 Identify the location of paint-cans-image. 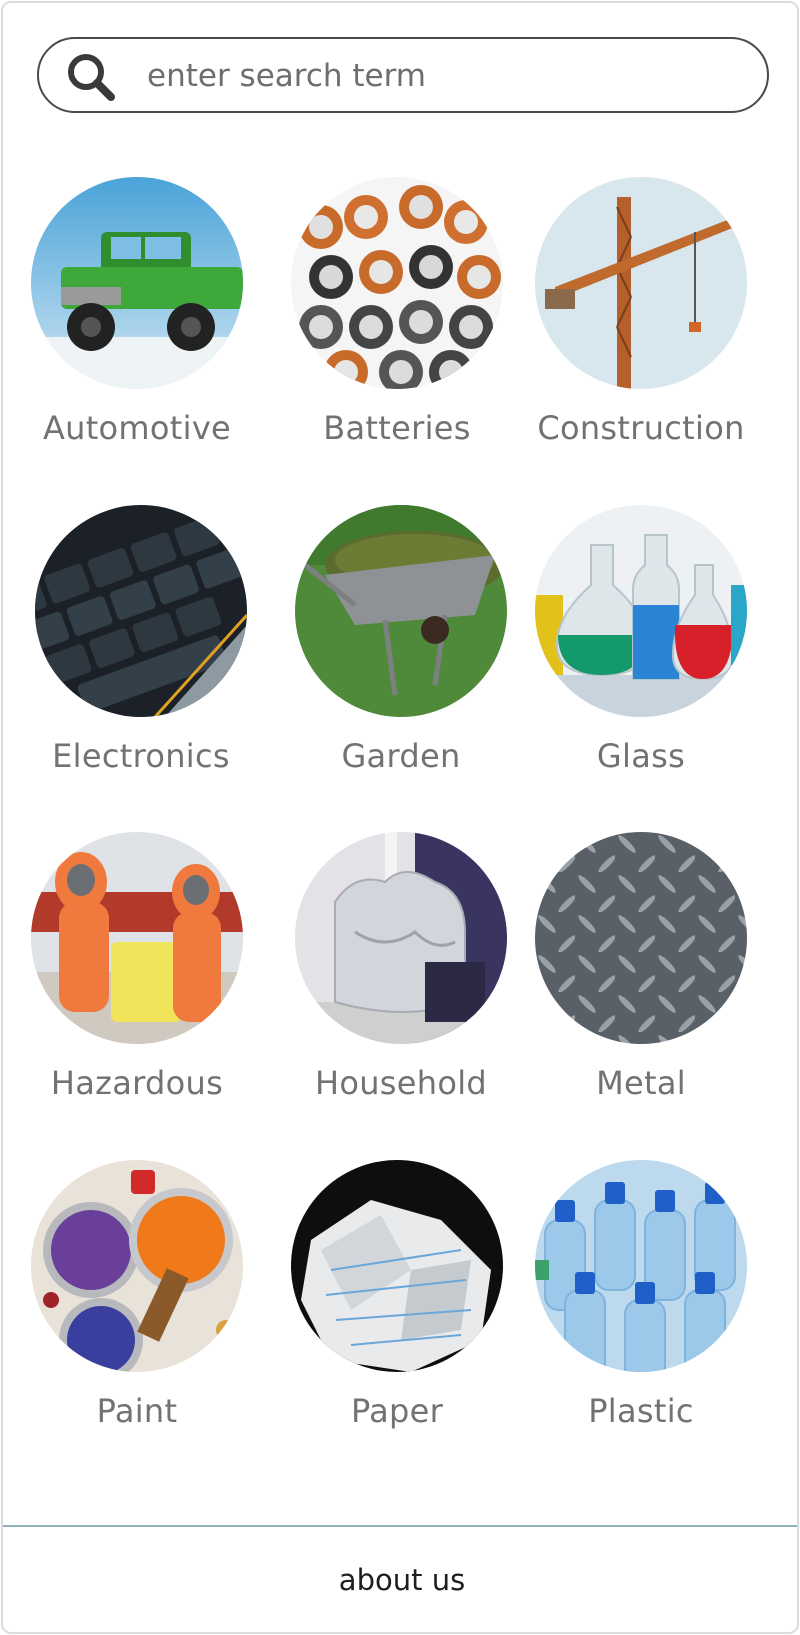
(137, 1266).